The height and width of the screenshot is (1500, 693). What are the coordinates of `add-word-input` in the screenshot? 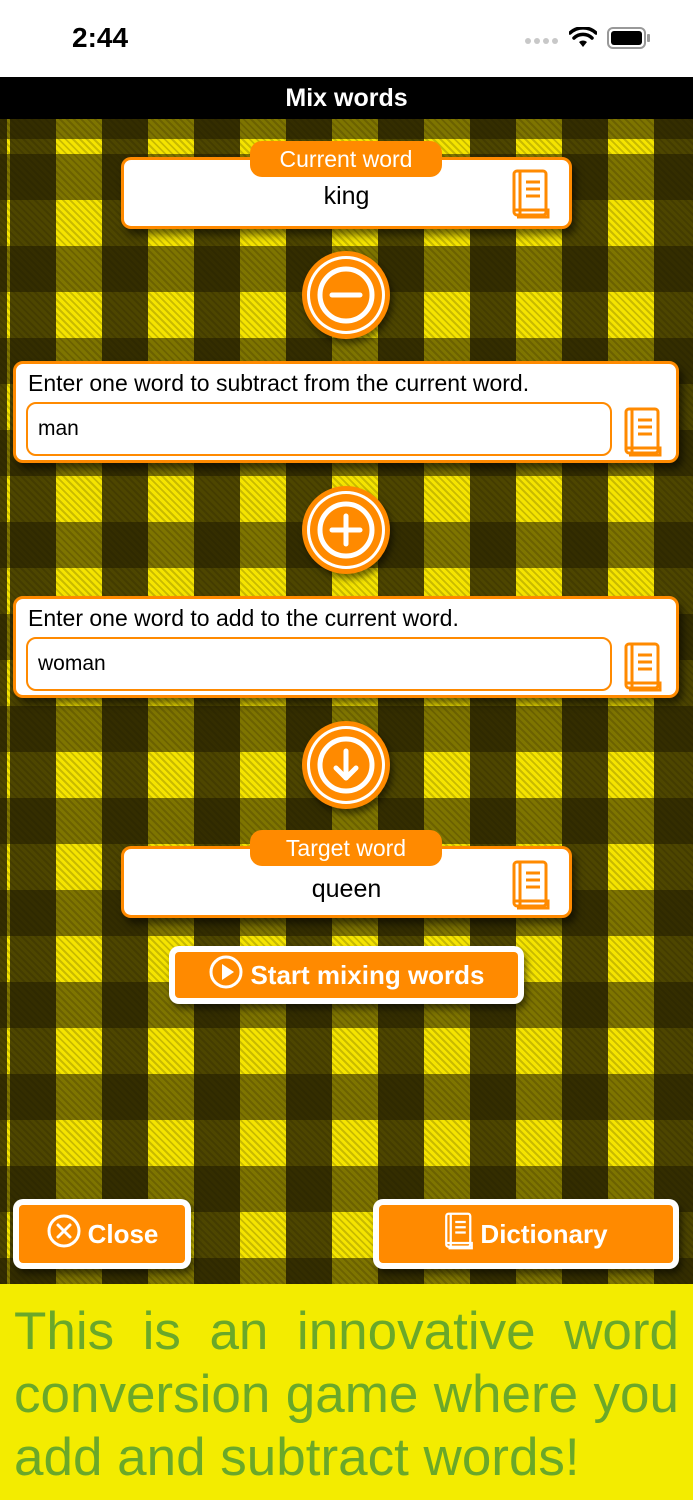 It's located at (319, 664).